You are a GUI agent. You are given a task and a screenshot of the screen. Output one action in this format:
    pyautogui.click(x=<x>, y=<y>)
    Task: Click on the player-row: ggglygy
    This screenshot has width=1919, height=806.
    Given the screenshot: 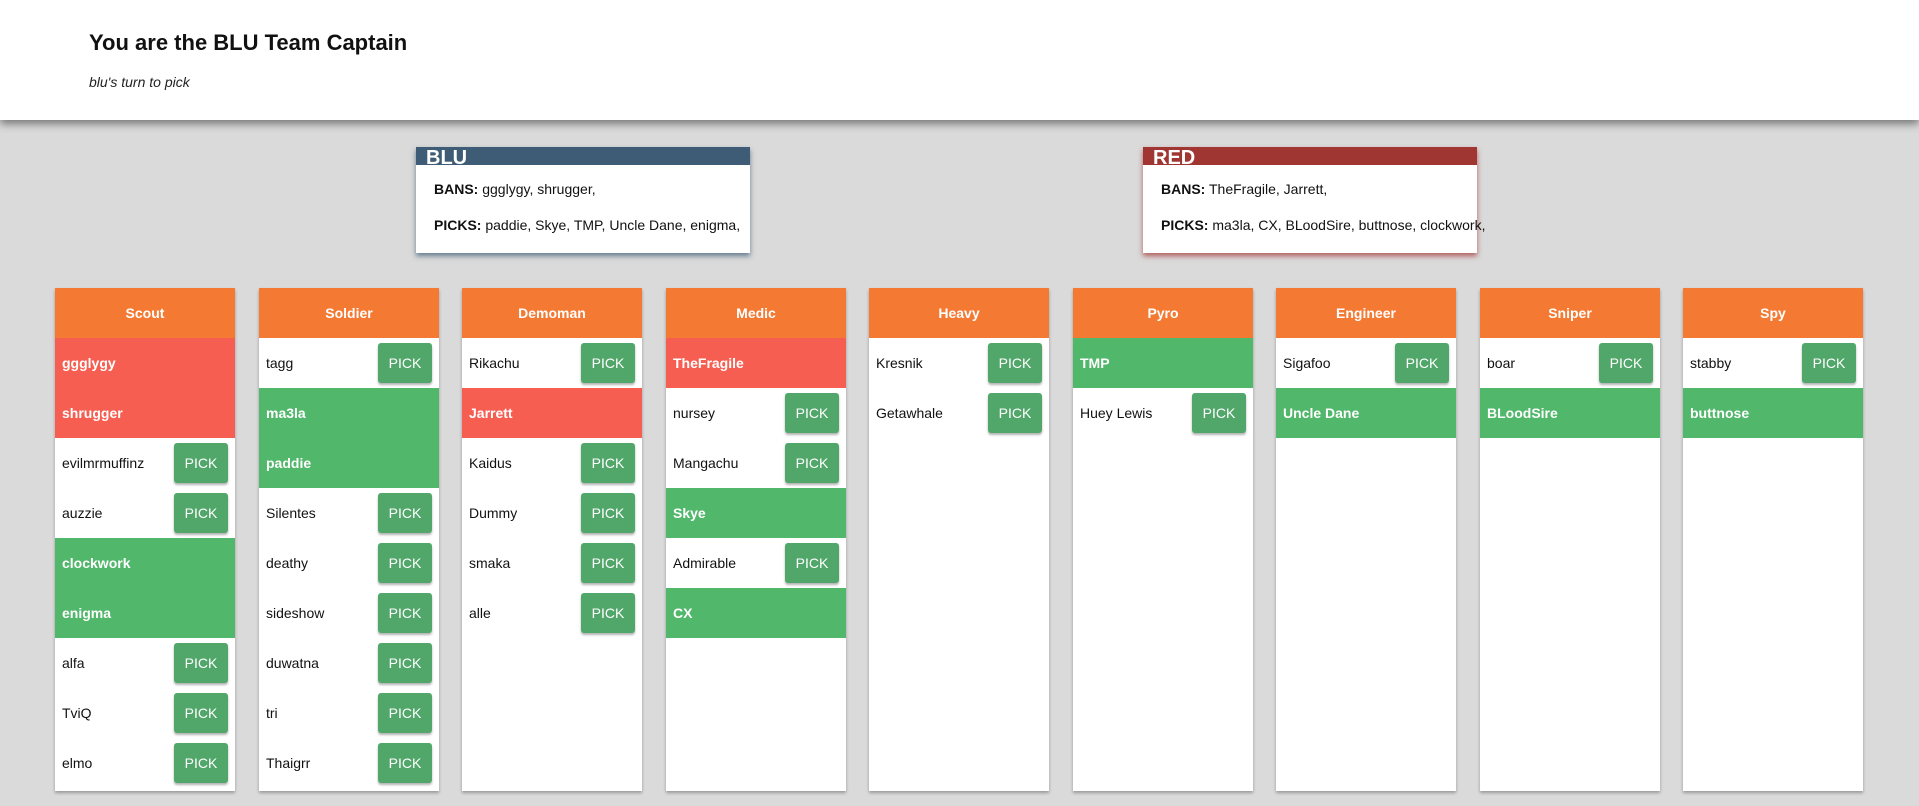 What is the action you would take?
    pyautogui.click(x=145, y=363)
    